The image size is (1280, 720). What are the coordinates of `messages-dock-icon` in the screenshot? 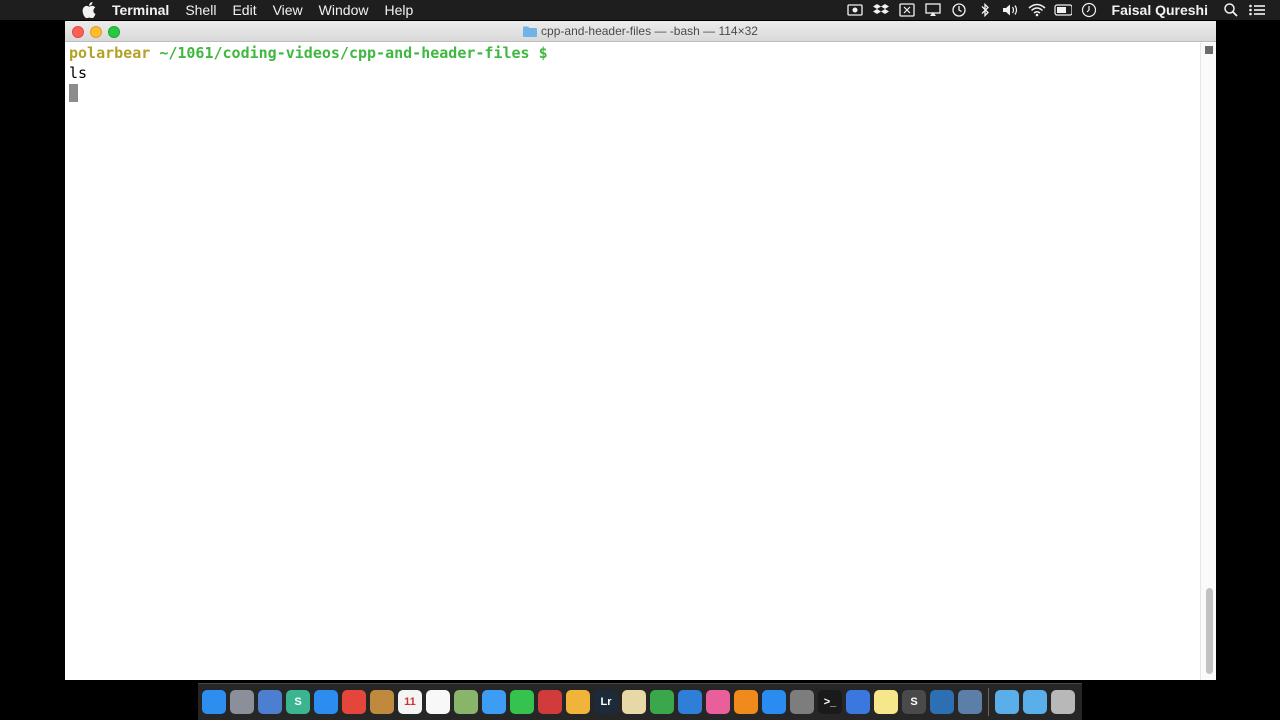 It's located at (494, 702).